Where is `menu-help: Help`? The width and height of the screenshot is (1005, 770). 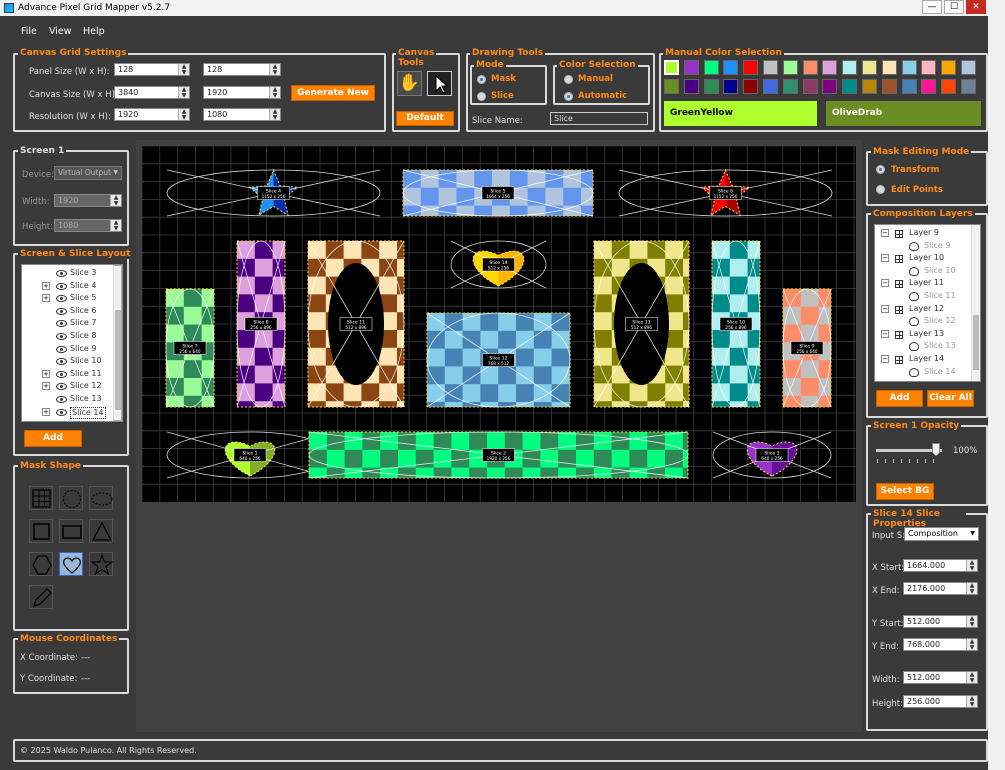
menu-help: Help is located at coordinates (94, 31).